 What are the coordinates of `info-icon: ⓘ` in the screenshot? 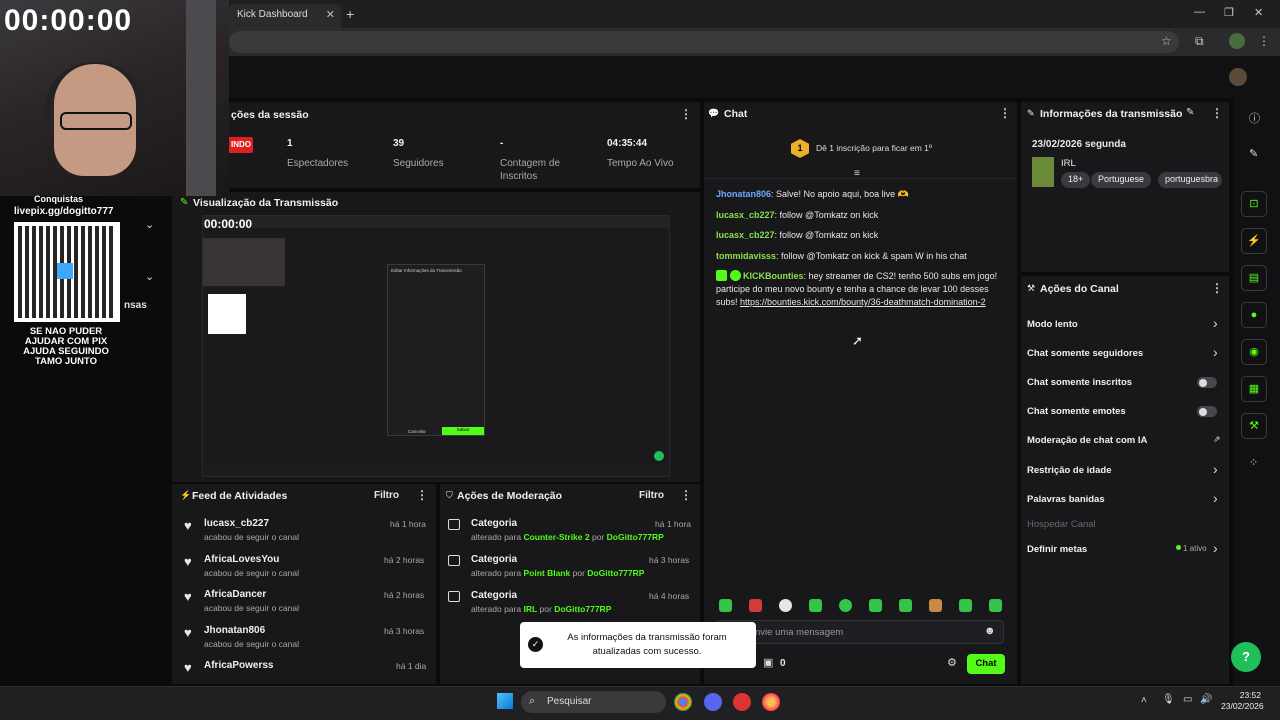 It's located at (1254, 118).